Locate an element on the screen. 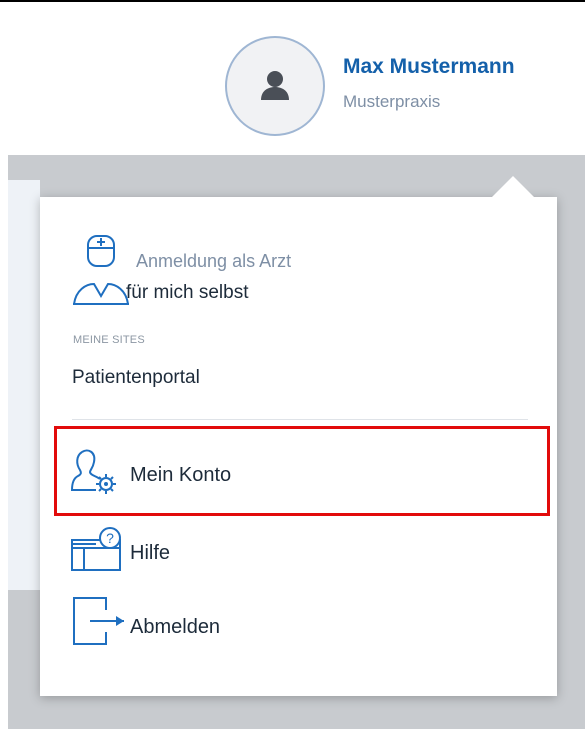 The height and width of the screenshot is (729, 585). role-sublabel: für mich selbst is located at coordinates (187, 292).